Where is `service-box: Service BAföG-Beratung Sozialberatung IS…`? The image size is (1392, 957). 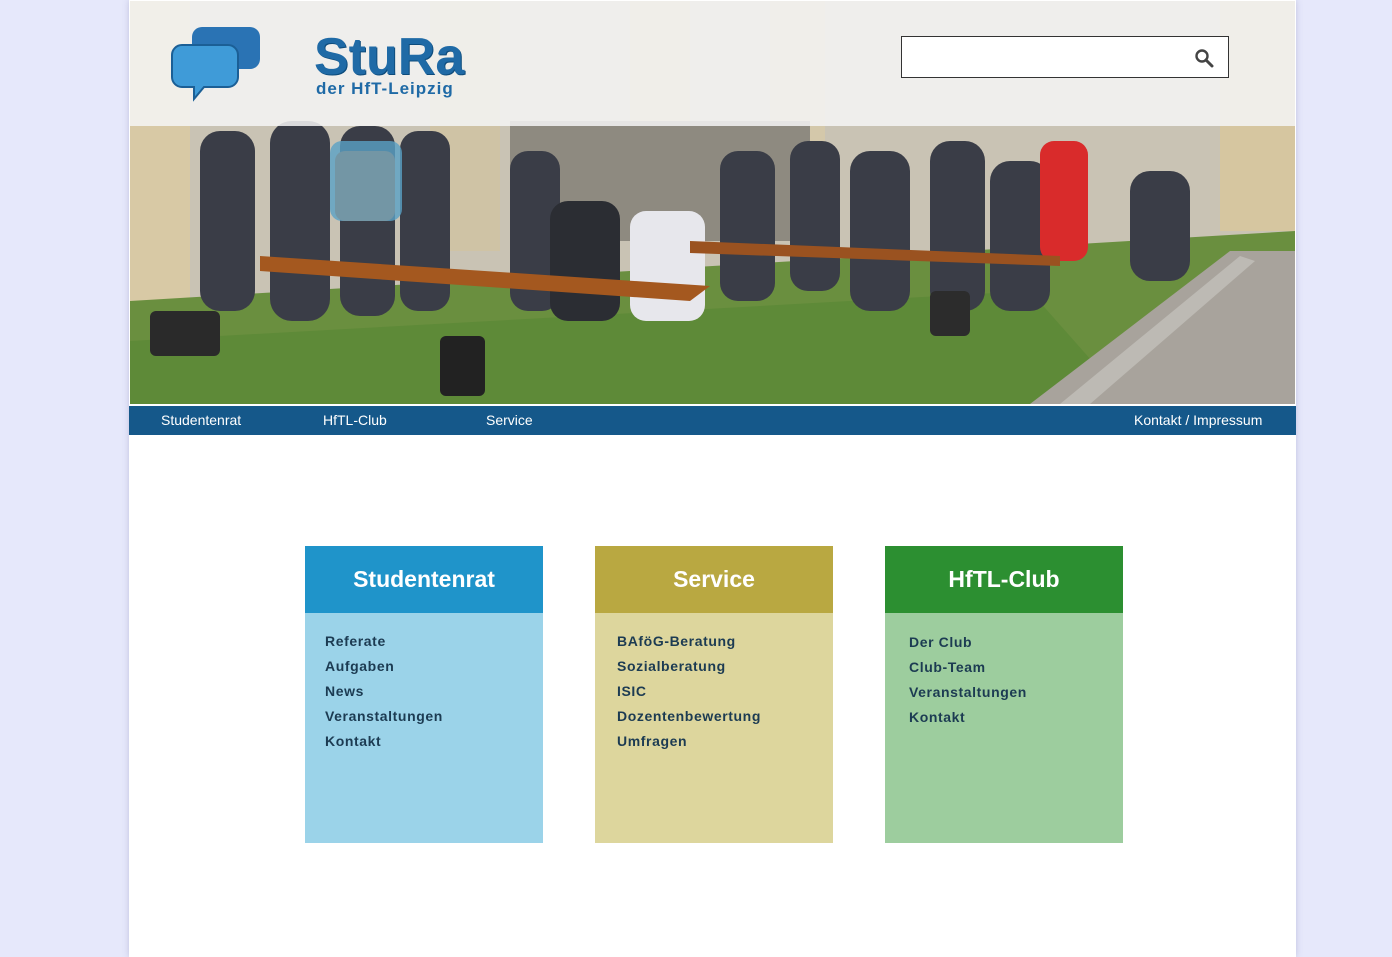 service-box: Service BAföG-Beratung Sozialberatung IS… is located at coordinates (714, 694).